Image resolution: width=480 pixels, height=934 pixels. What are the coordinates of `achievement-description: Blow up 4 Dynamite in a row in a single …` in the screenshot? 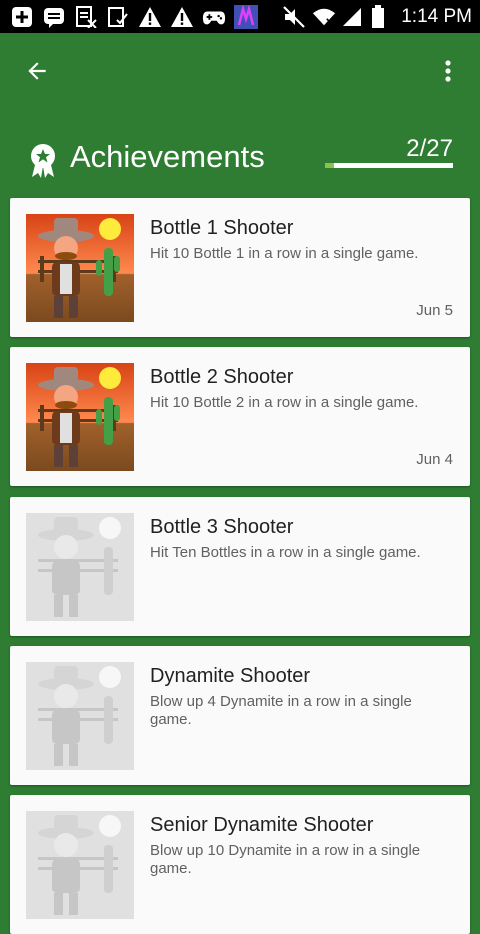 It's located at (281, 710).